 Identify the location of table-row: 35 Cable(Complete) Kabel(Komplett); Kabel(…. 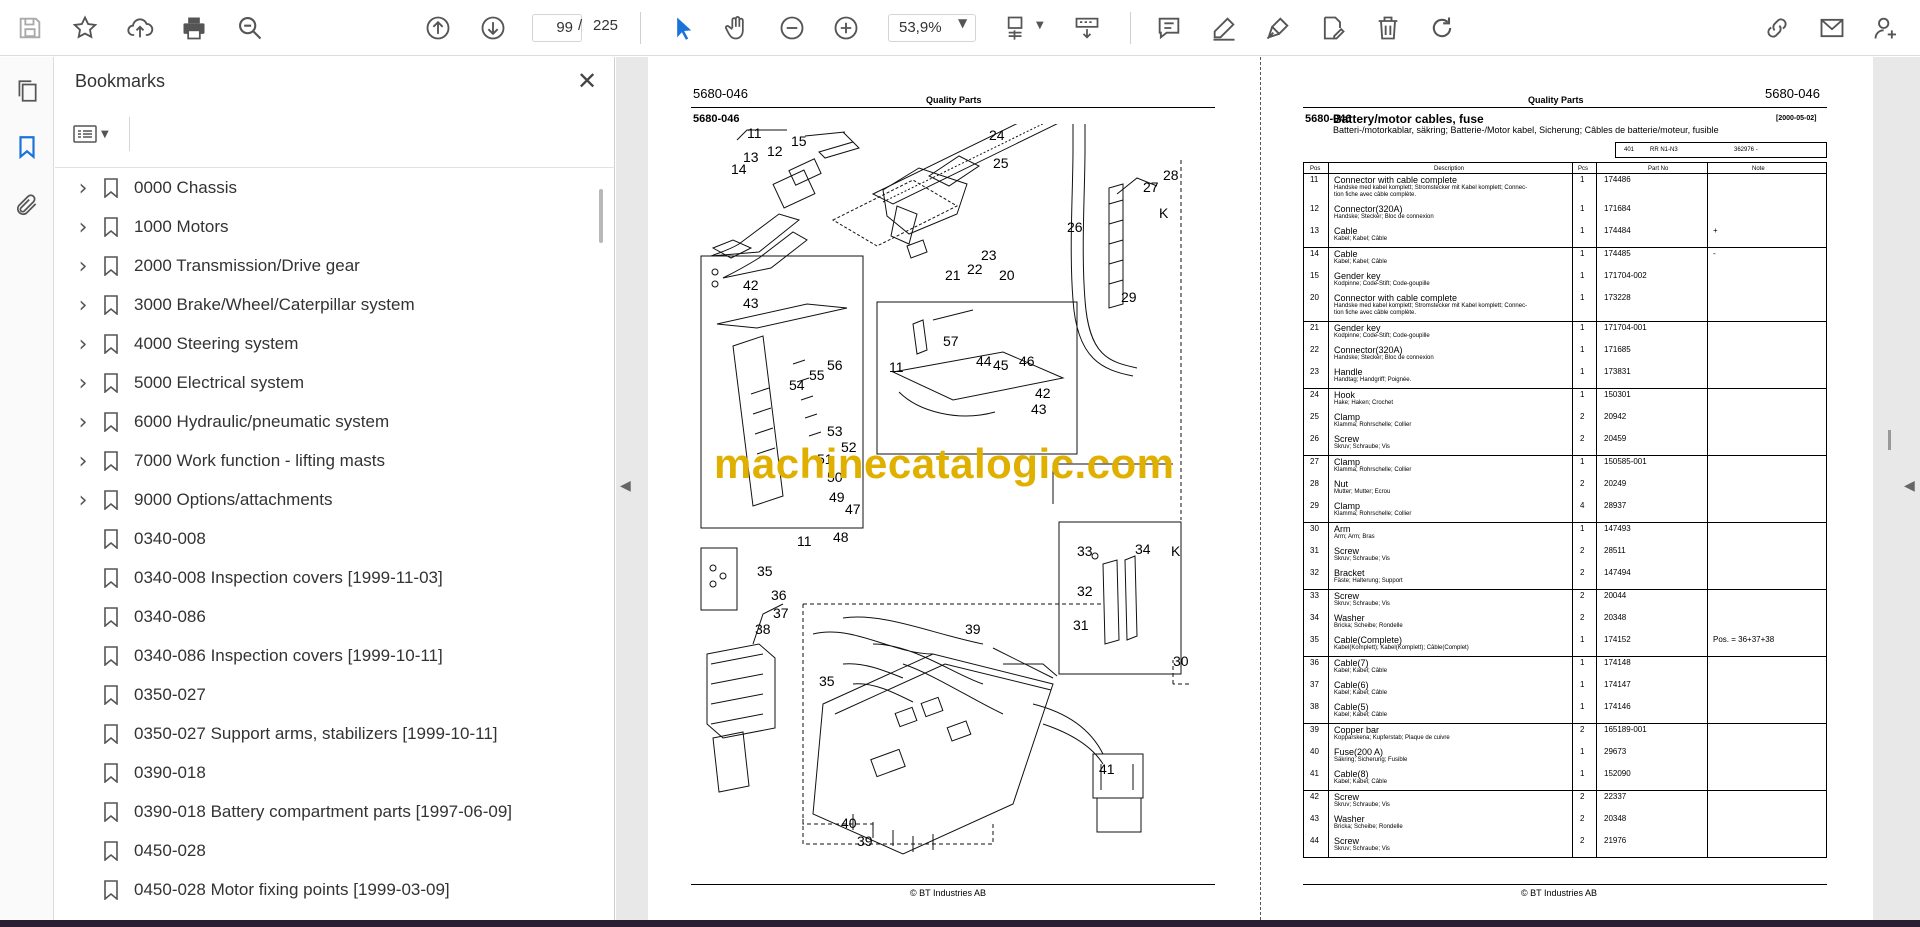
(1565, 645).